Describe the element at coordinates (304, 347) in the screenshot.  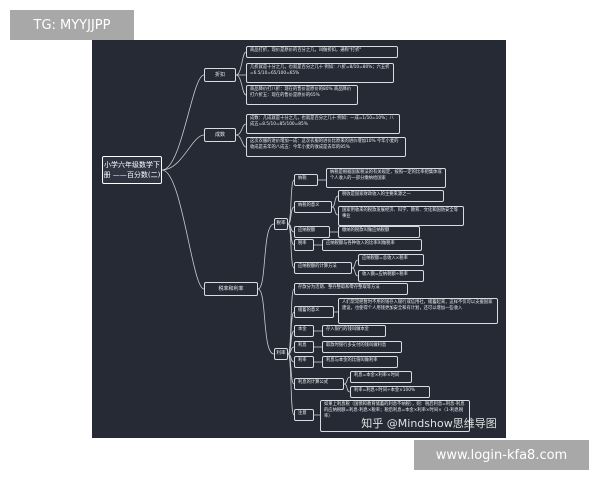
I see `lixi-label: 利息` at that location.